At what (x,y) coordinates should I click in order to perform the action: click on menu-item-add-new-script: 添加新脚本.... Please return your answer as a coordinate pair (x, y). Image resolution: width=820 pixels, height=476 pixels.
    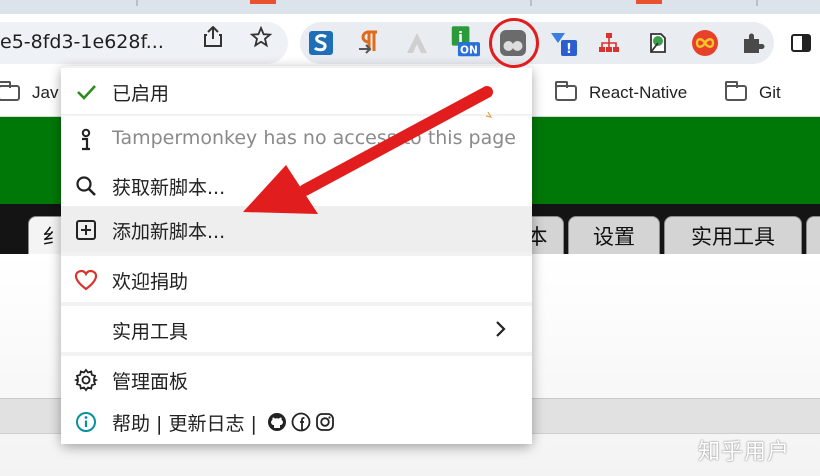
    Looking at the image, I should click on (296, 229).